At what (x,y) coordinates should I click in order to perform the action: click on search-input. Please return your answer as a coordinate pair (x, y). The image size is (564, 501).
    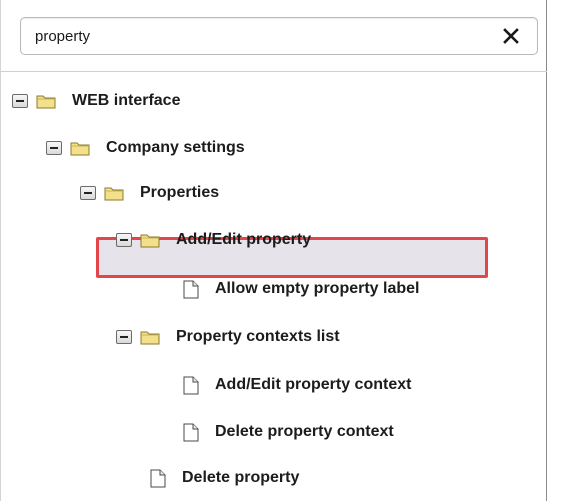
    Looking at the image, I should click on (265, 36).